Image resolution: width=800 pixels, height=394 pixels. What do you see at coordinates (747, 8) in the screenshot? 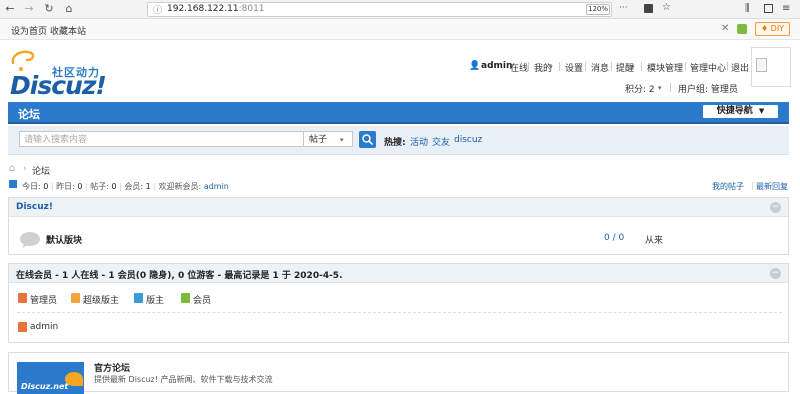
I see `library-icon: ⫼` at bounding box center [747, 8].